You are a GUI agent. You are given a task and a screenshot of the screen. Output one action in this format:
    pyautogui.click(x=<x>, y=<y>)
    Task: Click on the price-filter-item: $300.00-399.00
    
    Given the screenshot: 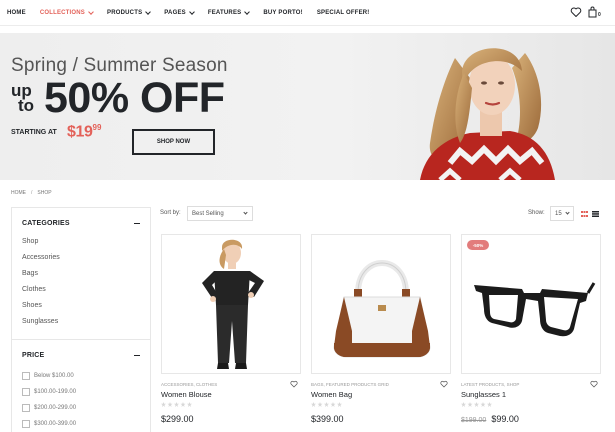 What is the action you would take?
    pyautogui.click(x=81, y=424)
    